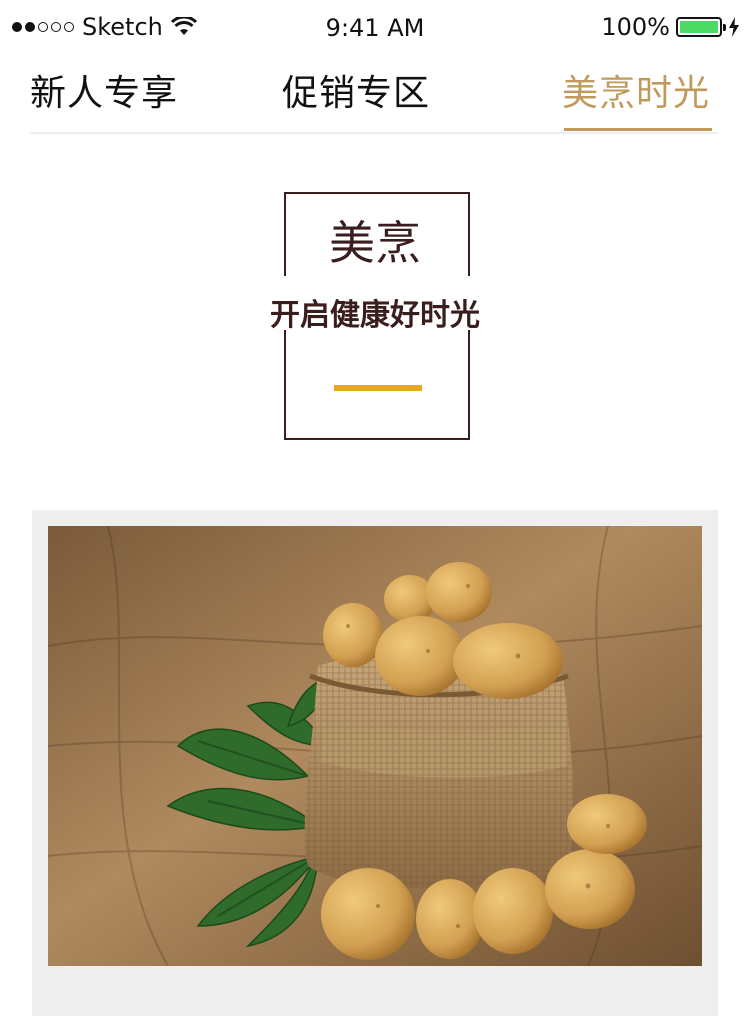  Describe the element at coordinates (375, 28) in the screenshot. I see `status-bar: Sketch 9:41 AM 100%` at that location.